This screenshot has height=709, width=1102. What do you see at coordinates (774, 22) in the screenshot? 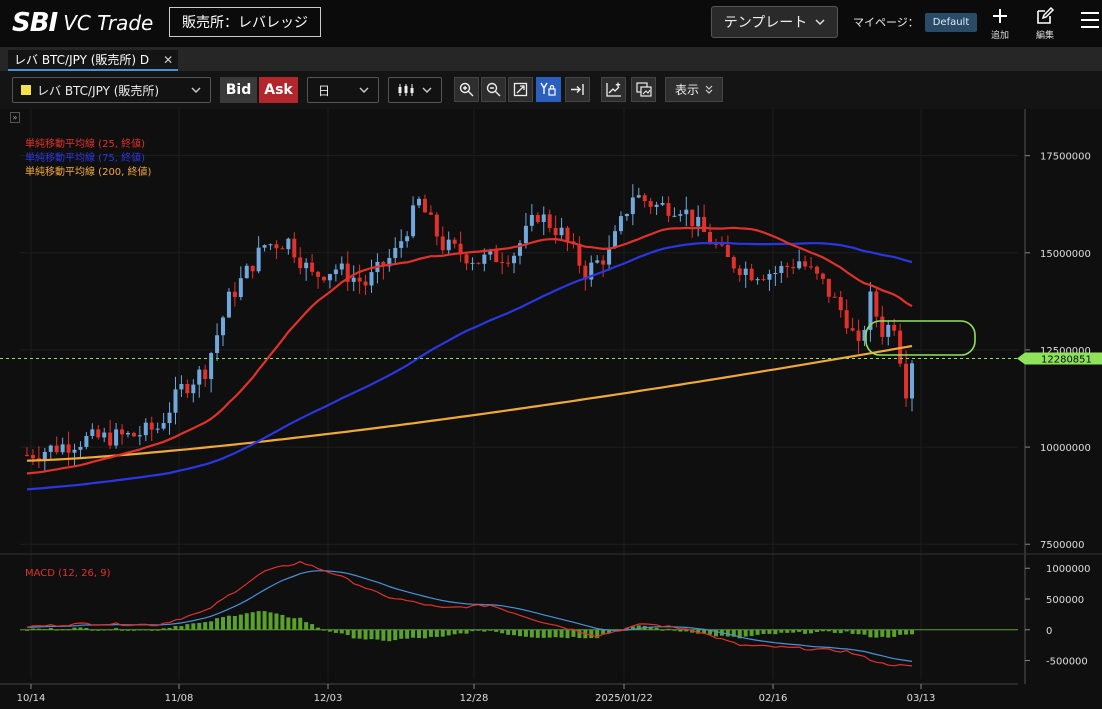
I see `template-dropdown: テンプレート` at bounding box center [774, 22].